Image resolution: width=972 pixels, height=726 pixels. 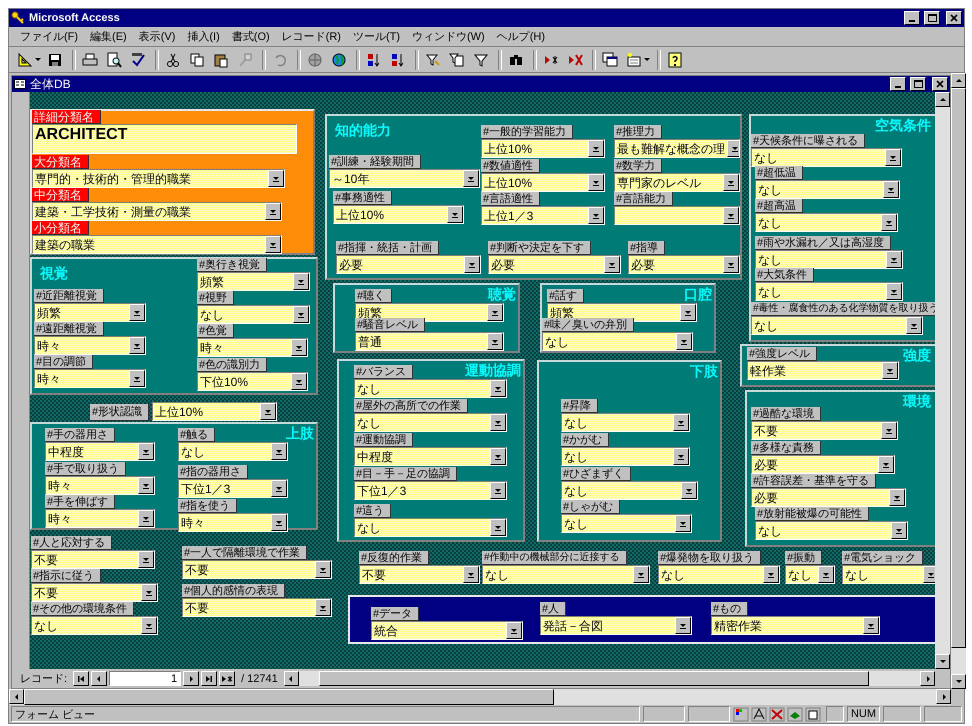 What do you see at coordinates (81, 678) in the screenshot?
I see `first-record-button` at bounding box center [81, 678].